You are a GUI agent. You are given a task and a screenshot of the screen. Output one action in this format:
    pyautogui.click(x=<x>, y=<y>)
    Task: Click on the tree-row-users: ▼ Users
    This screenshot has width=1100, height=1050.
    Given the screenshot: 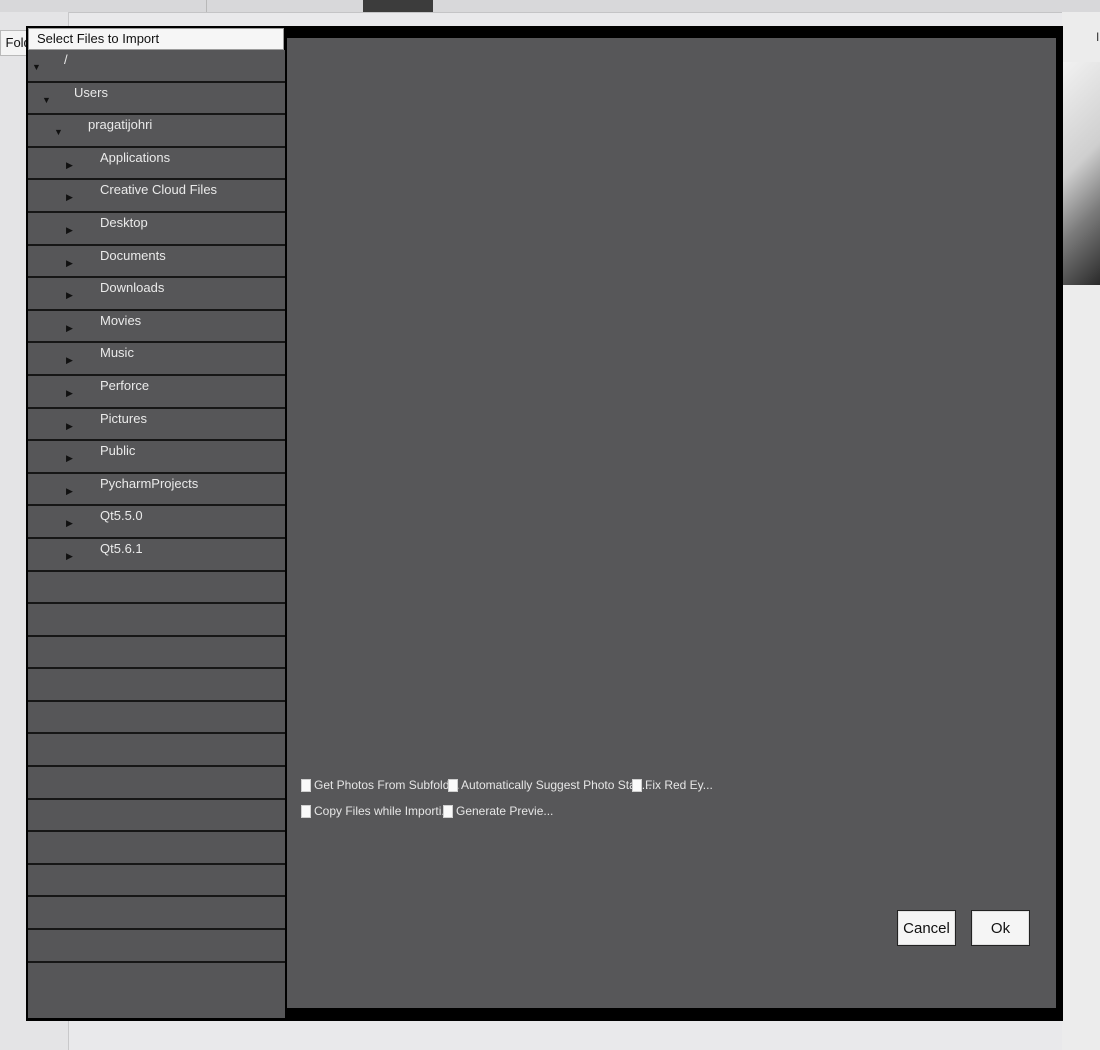 What is the action you would take?
    pyautogui.click(x=156, y=99)
    